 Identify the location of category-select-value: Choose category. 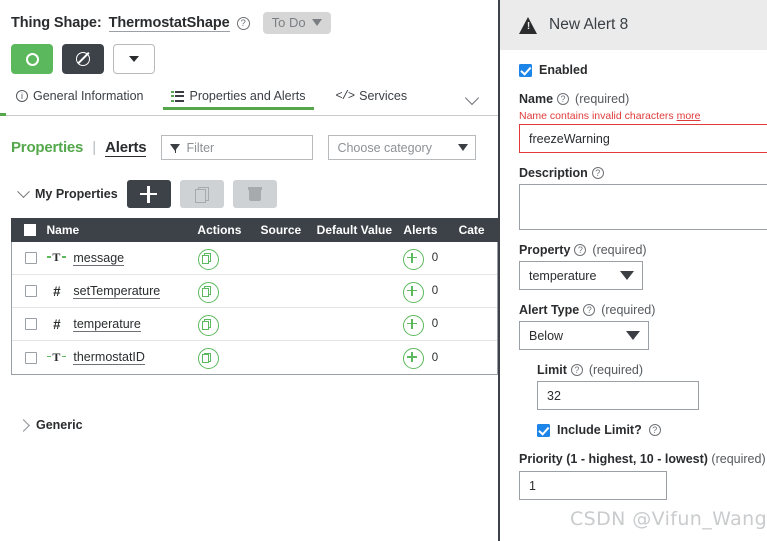
(384, 147).